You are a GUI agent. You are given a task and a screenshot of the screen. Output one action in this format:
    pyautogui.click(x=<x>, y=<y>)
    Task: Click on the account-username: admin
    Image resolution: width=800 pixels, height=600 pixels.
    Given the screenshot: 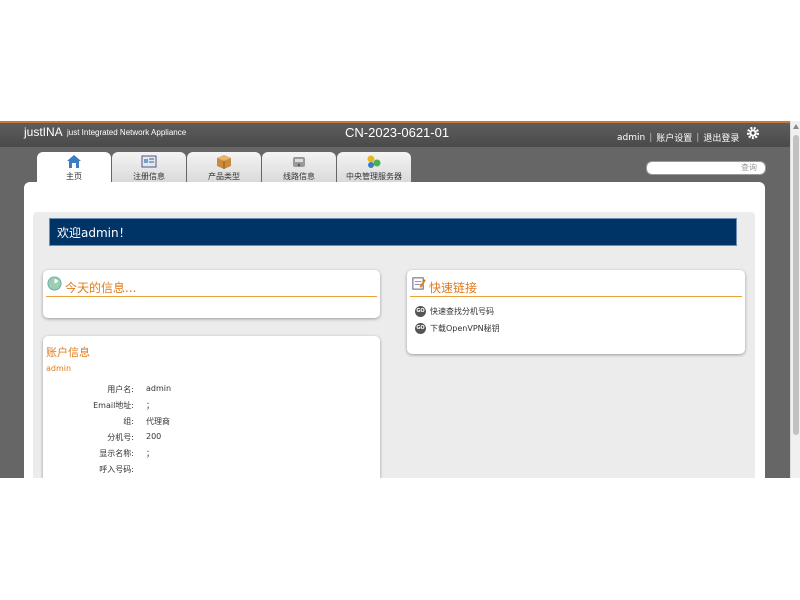 What is the action you would take?
    pyautogui.click(x=59, y=368)
    